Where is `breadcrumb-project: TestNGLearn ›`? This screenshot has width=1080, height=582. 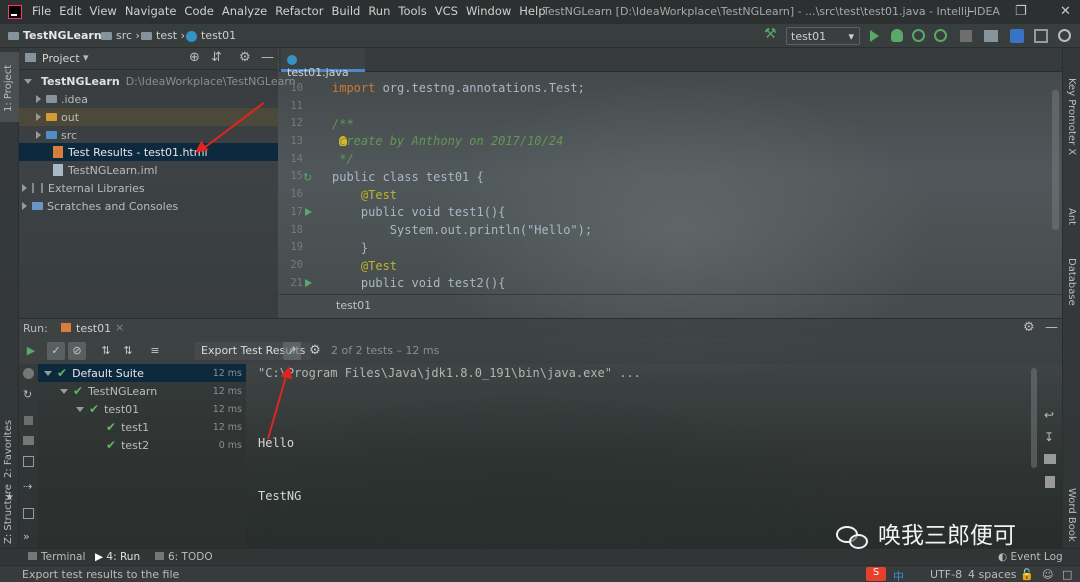
breadcrumb-project: TestNGLearn › is located at coordinates (59, 35).